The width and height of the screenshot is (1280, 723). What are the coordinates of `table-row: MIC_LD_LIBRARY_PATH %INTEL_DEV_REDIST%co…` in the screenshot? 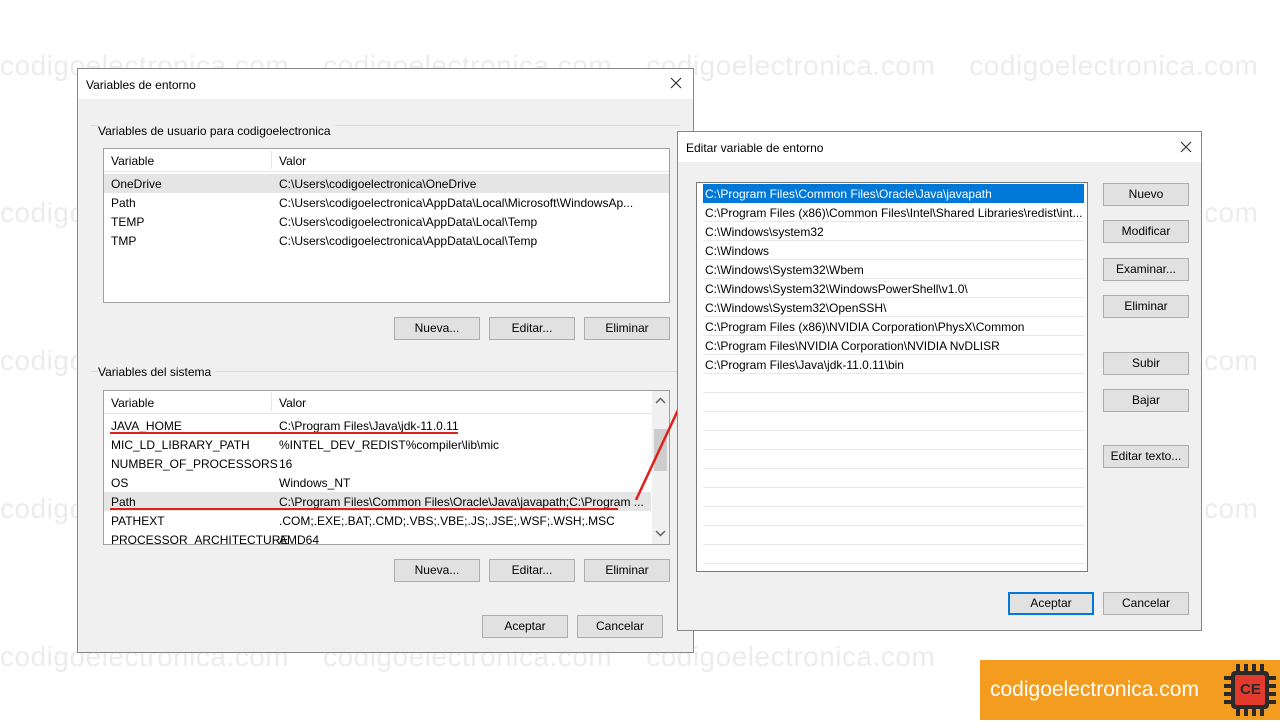 It's located at (386, 444).